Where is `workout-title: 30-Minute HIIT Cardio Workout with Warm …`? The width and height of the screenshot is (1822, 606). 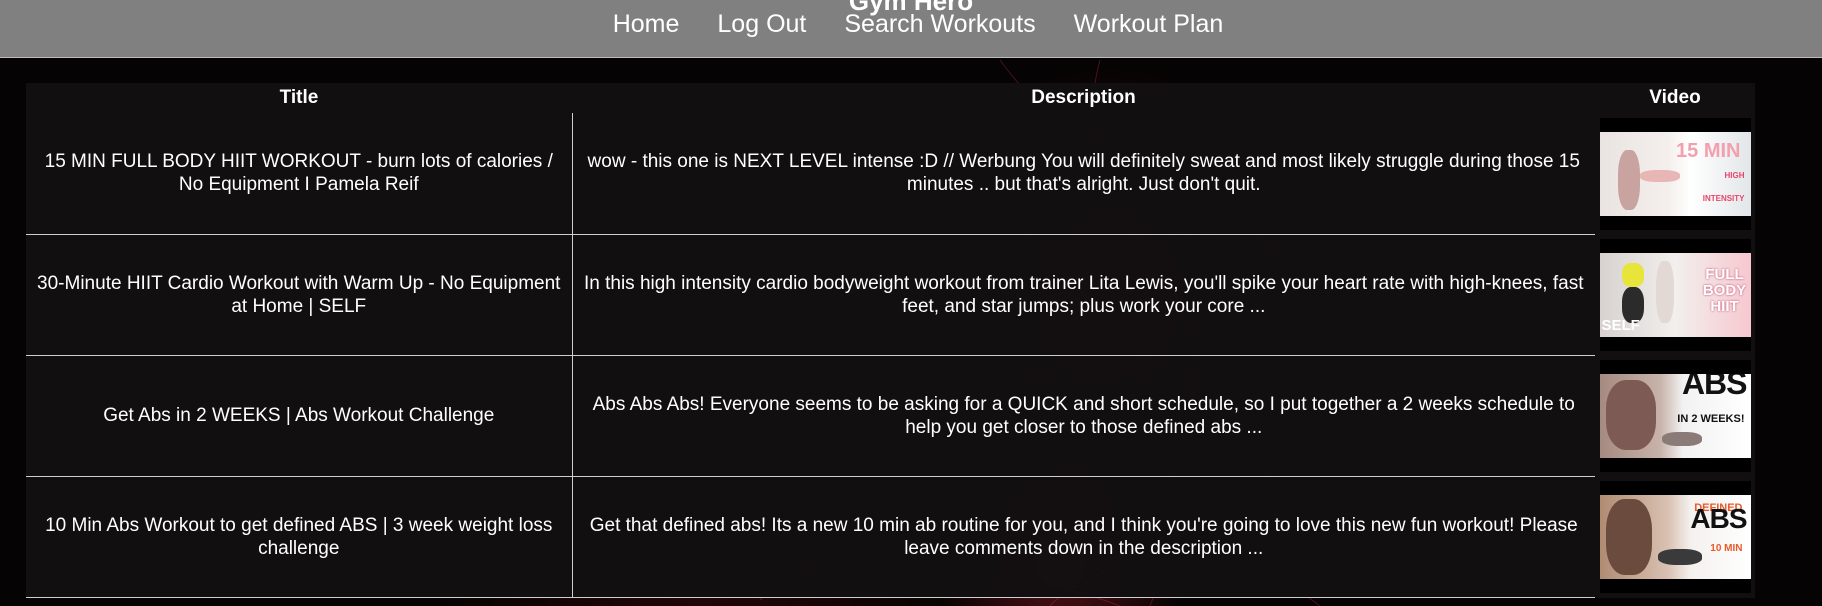
workout-title: 30-Minute HIIT Cardio Workout with Warm … is located at coordinates (299, 295).